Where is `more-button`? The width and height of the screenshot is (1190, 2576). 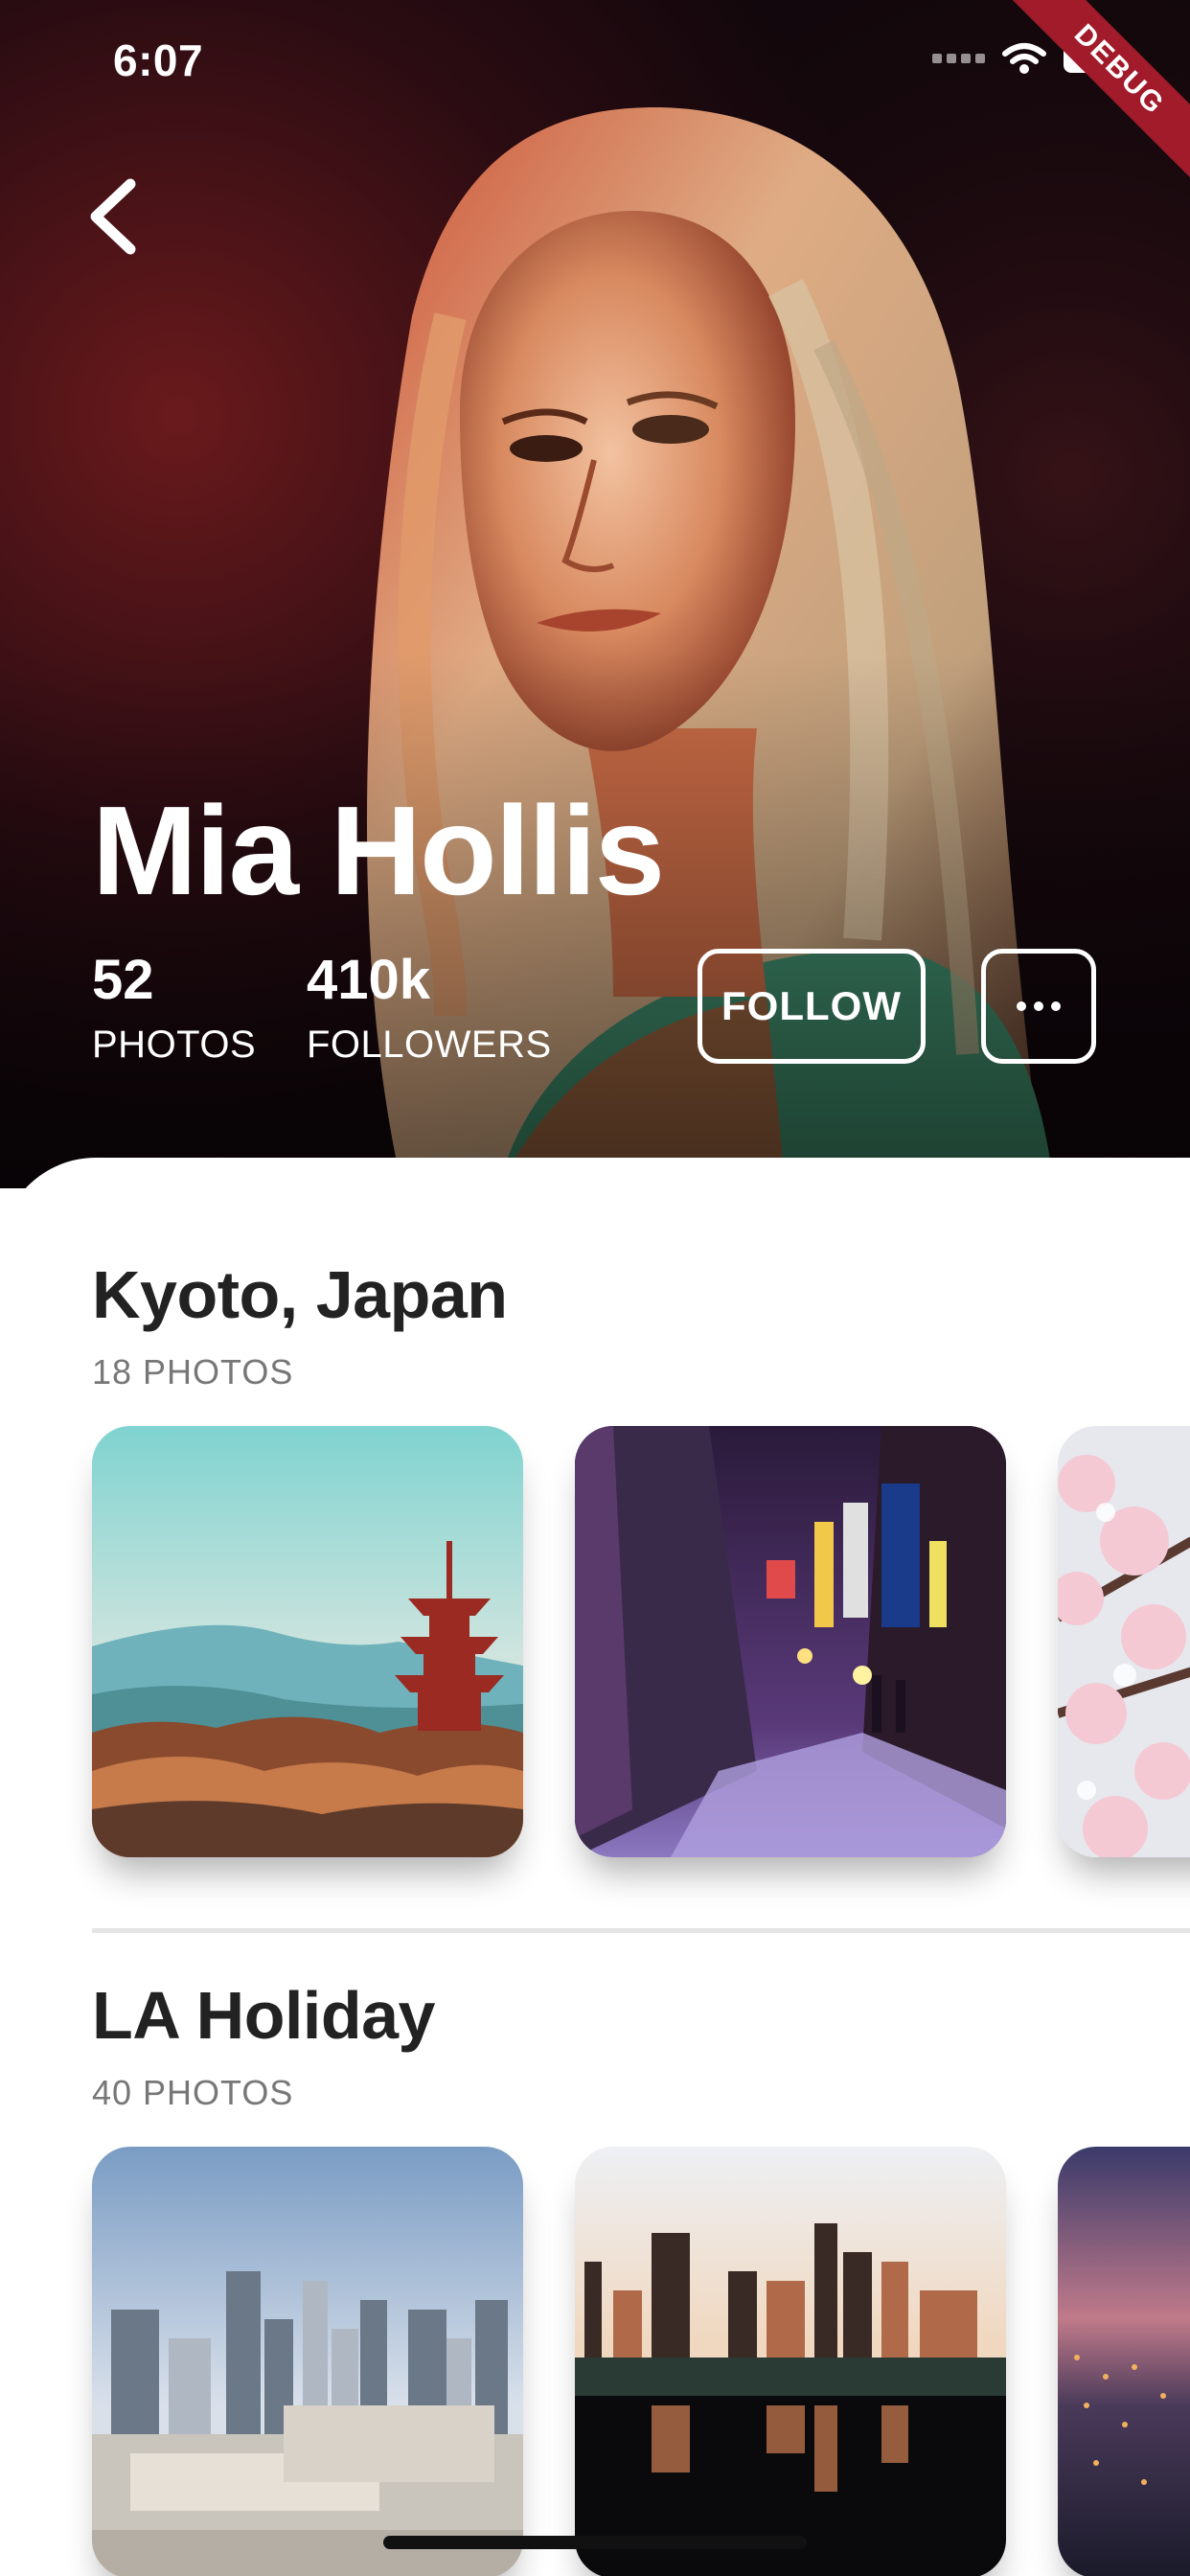
more-button is located at coordinates (1038, 1006).